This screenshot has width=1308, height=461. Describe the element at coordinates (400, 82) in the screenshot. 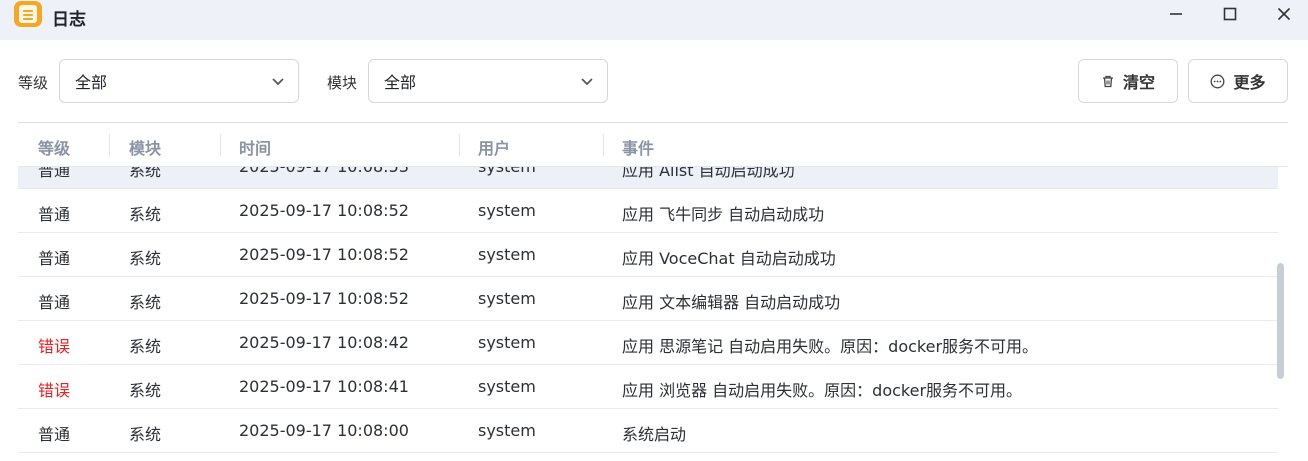

I see `module-filter-value: 全部` at that location.